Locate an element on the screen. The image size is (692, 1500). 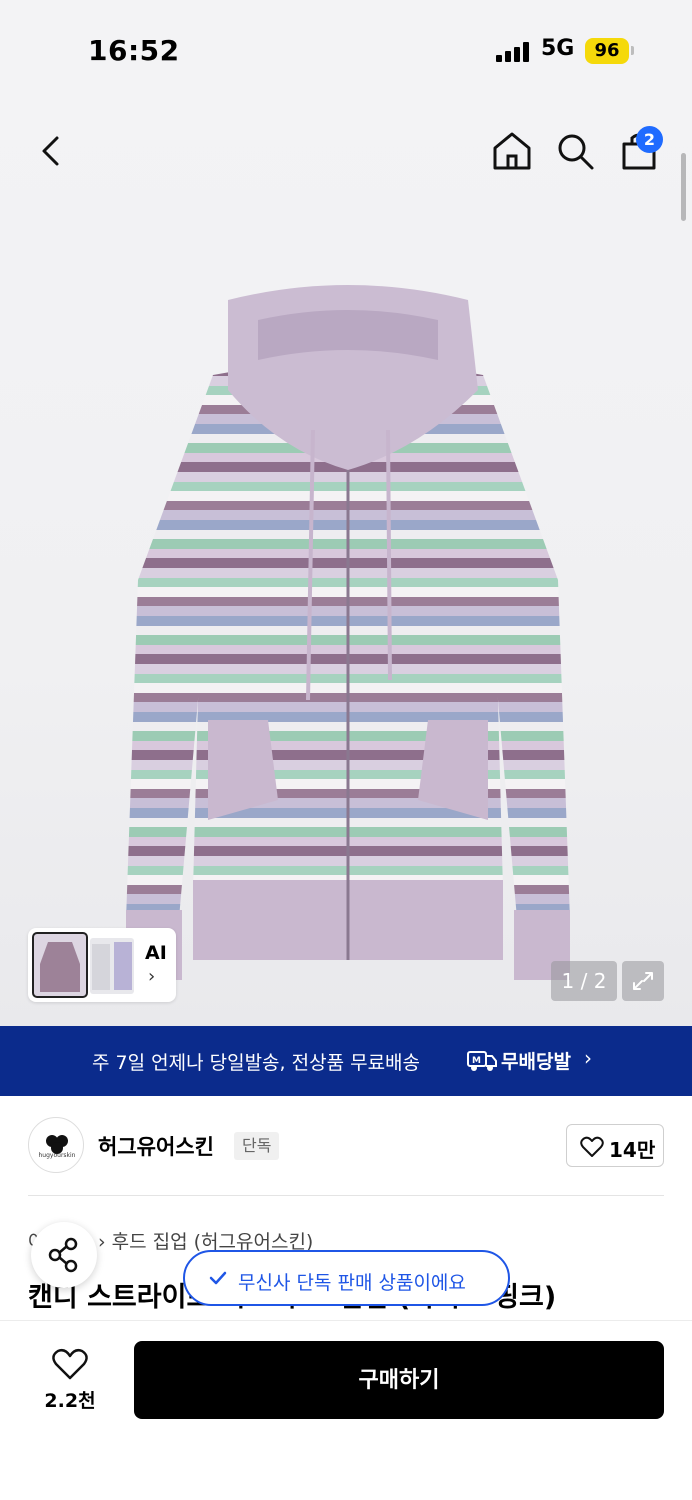
search-icon is located at coordinates (576, 152).